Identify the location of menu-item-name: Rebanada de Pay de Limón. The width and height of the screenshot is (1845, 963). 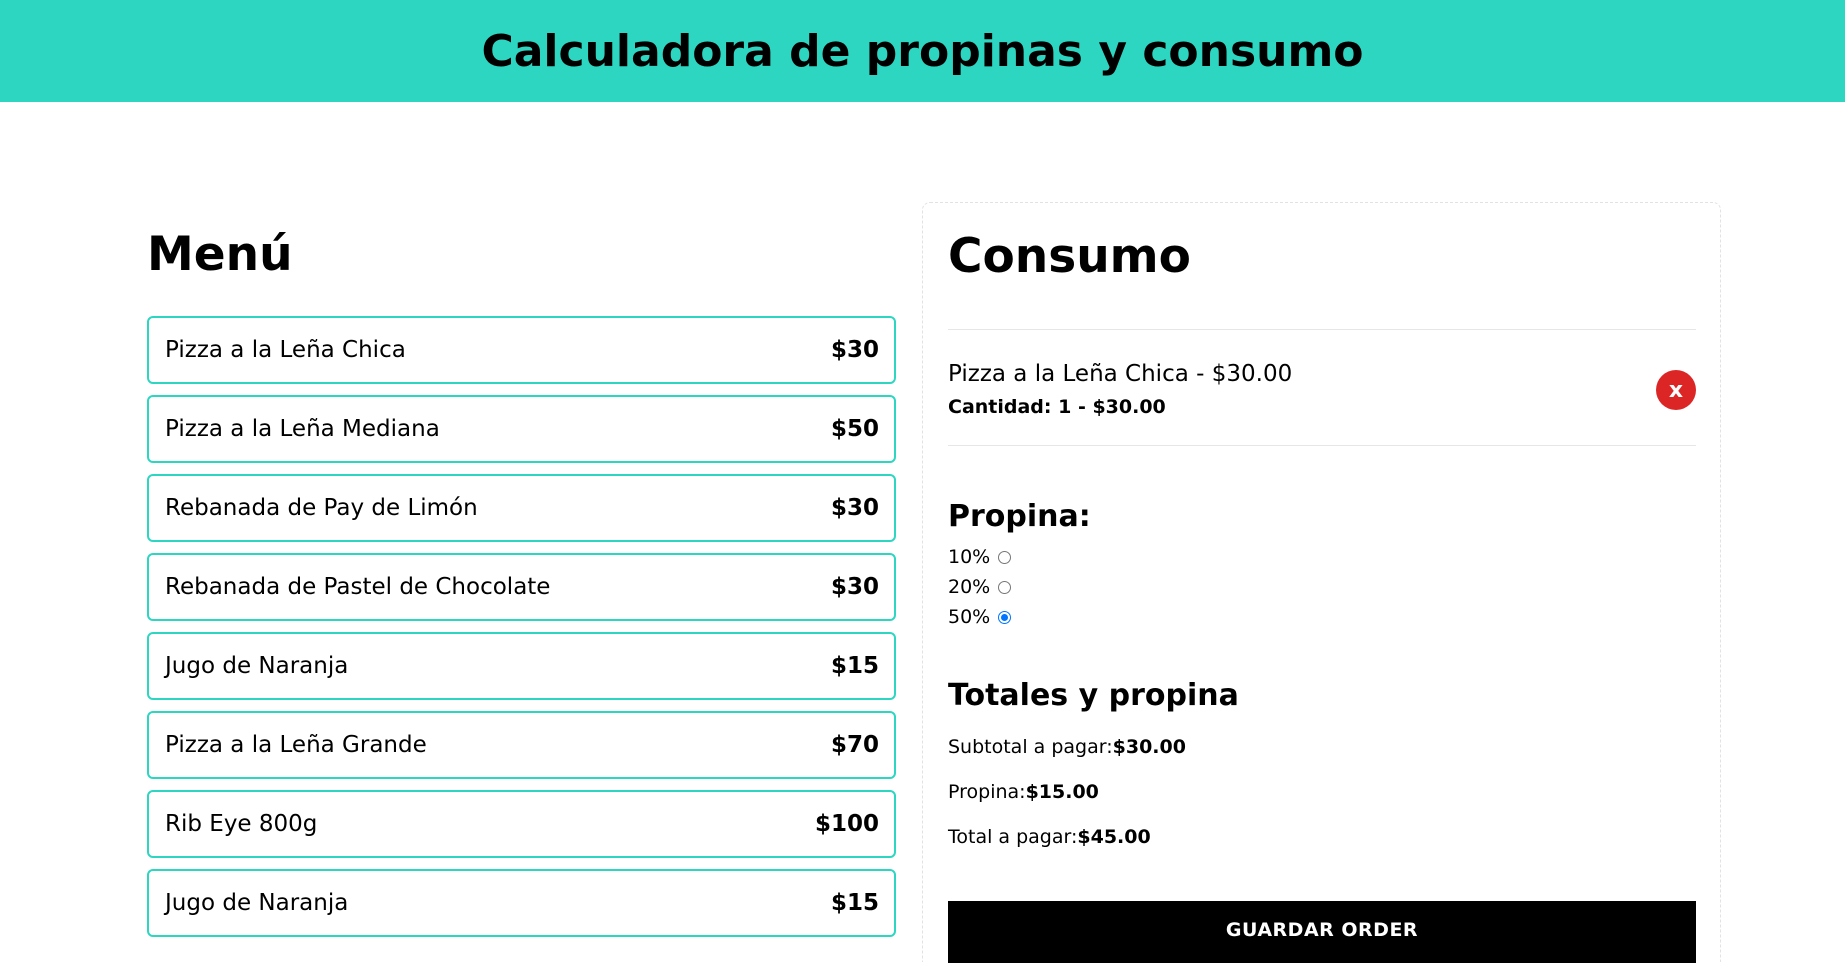
(321, 508).